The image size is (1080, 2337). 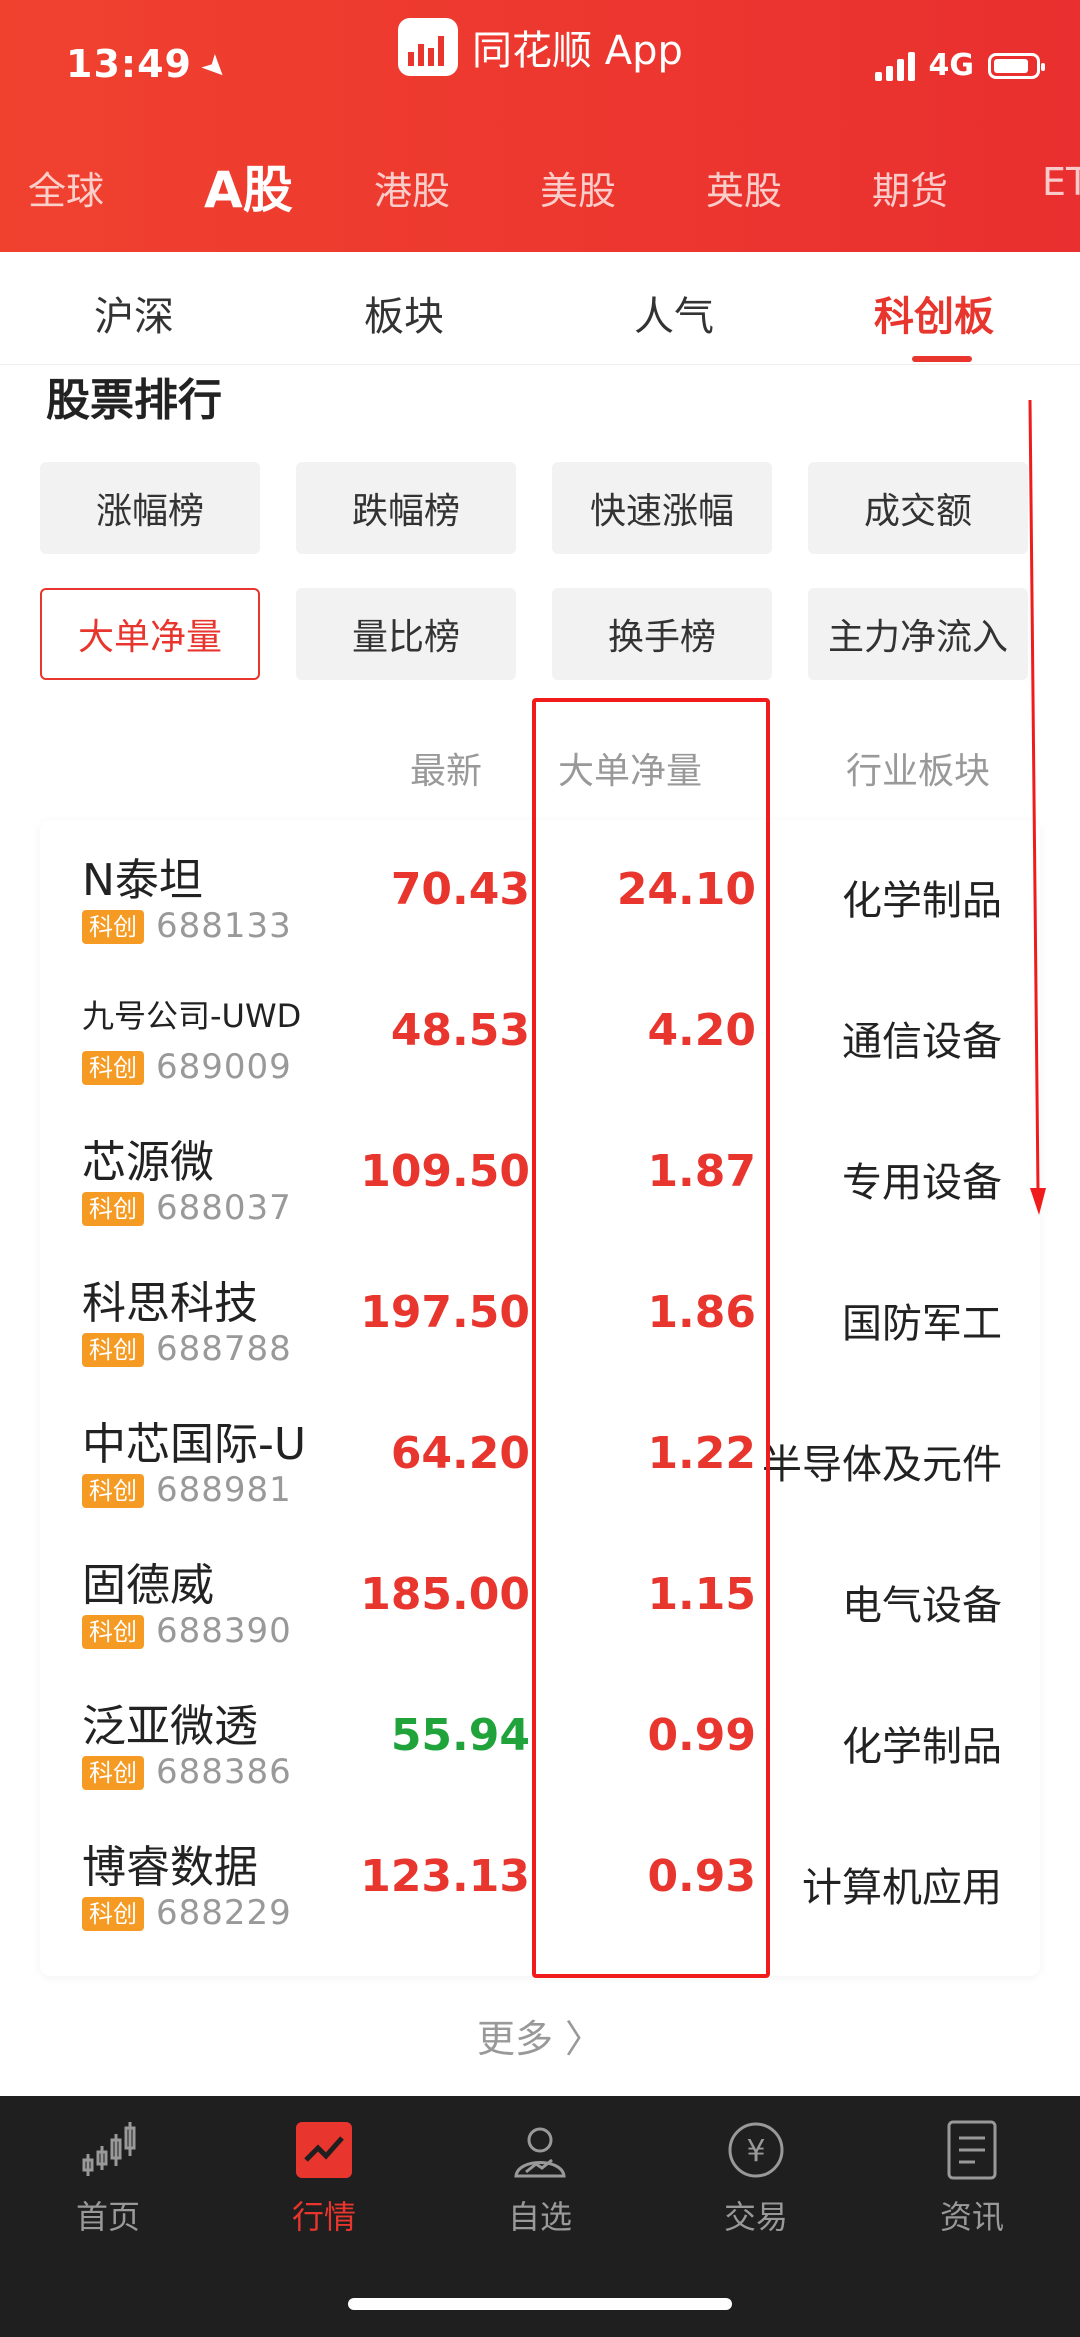 What do you see at coordinates (922, 1324) in the screenshot?
I see `industry: 国防军工` at bounding box center [922, 1324].